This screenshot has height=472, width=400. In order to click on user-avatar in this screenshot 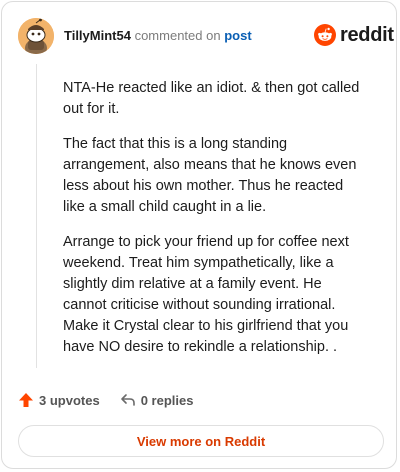, I will do `click(36, 36)`.